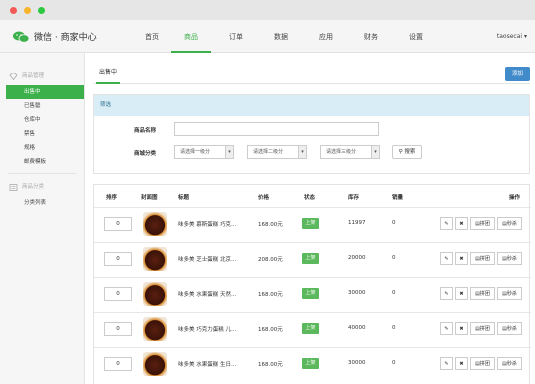 This screenshot has width=535, height=384. I want to click on tab-on-sale: 出售中, so click(108, 75).